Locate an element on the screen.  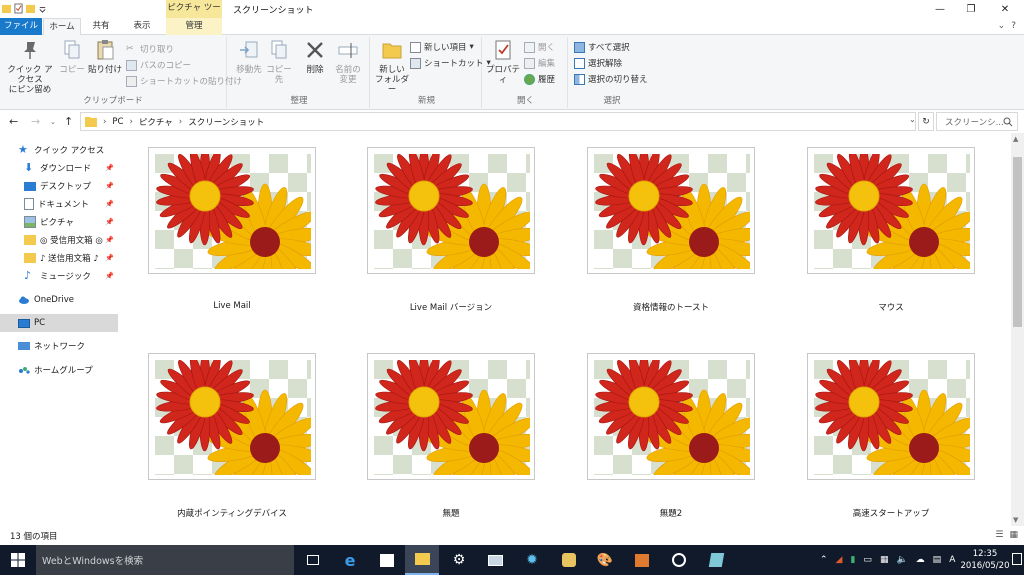
address-dropdown-icon: ⌄ is located at coordinates (912, 119).